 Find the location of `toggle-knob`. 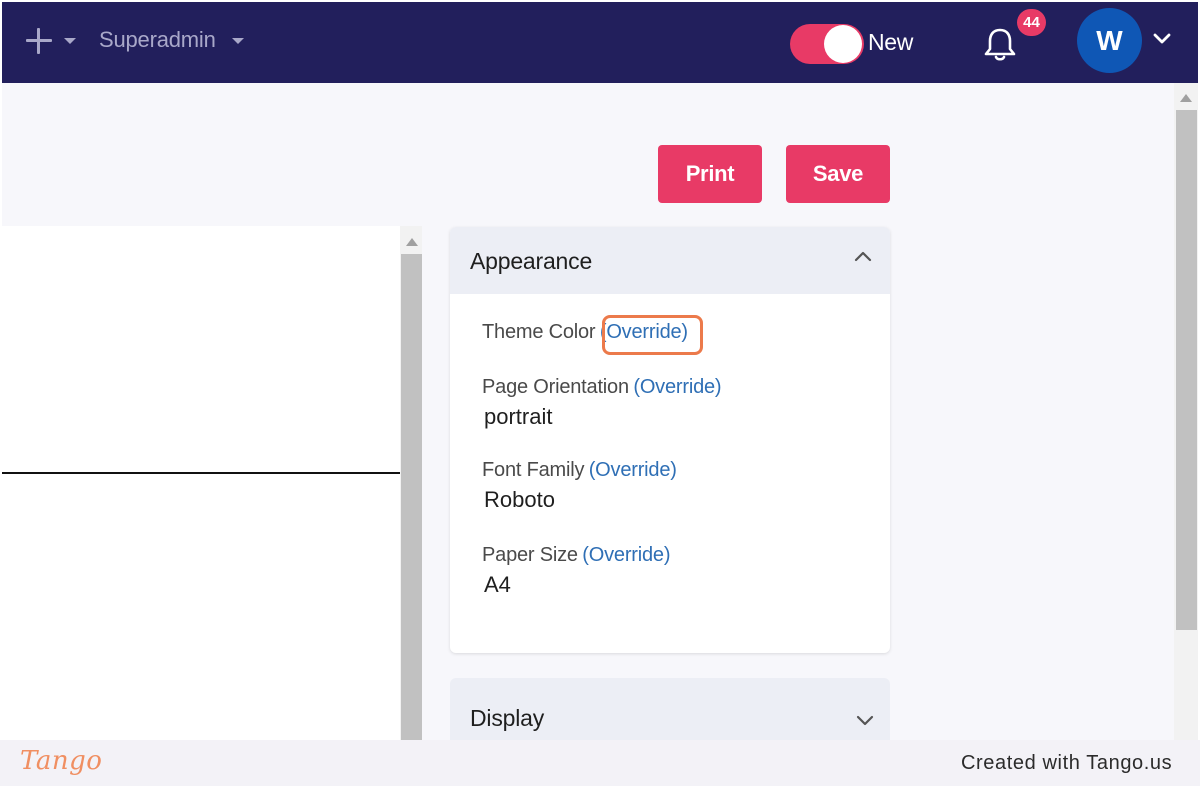

toggle-knob is located at coordinates (843, 44).